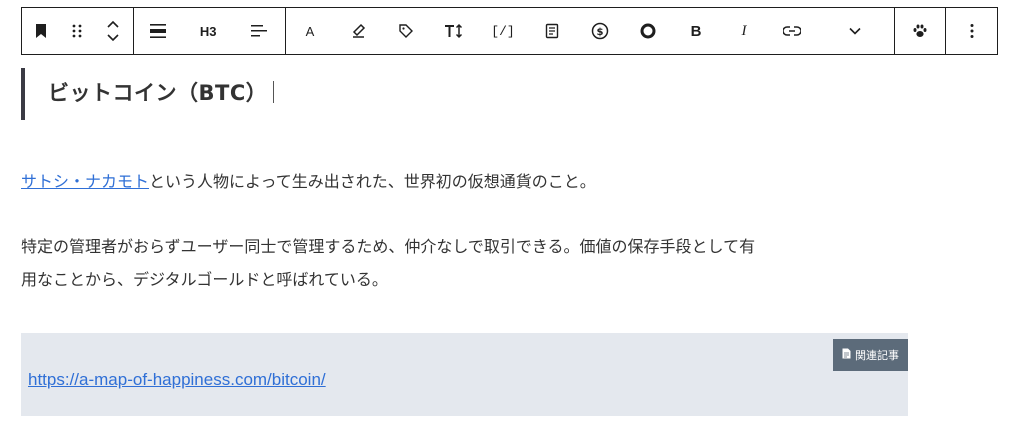 The height and width of the screenshot is (440, 1024). What do you see at coordinates (358, 31) in the screenshot?
I see `highlighter-icon` at bounding box center [358, 31].